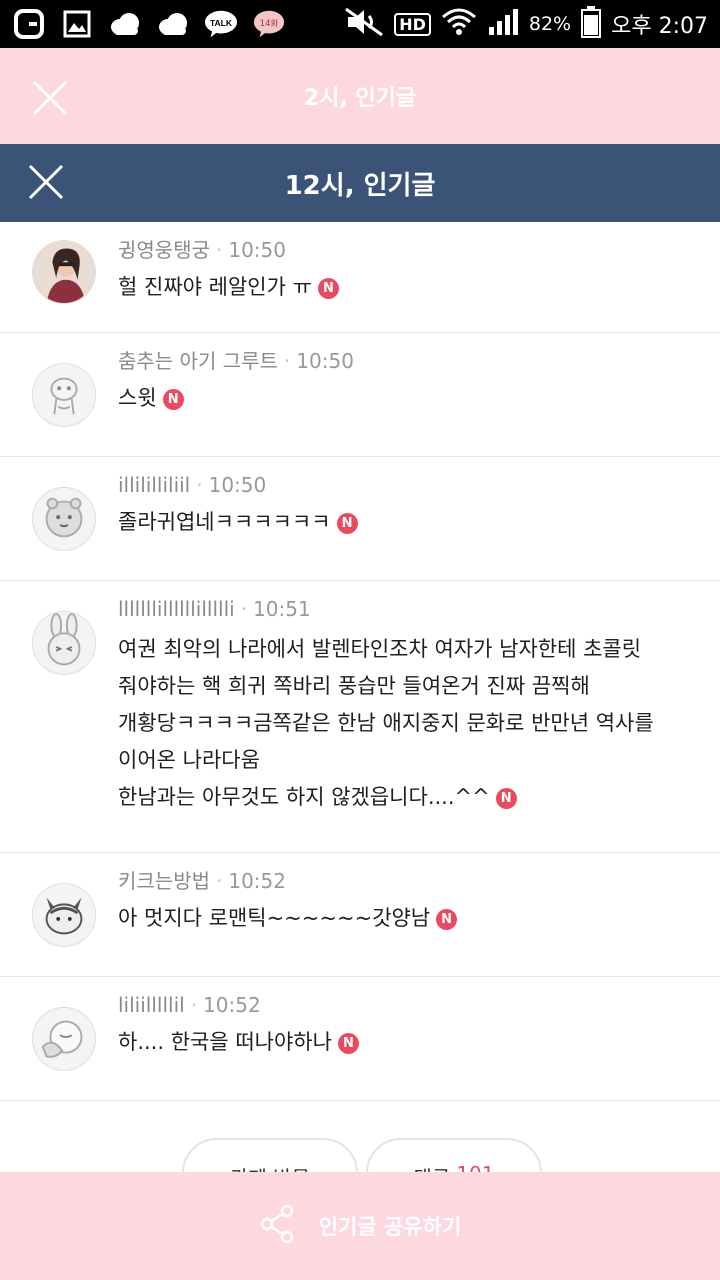 This screenshot has height=1280, width=720. I want to click on comment-meta: 키크는방법 · 10:52, so click(407, 881).